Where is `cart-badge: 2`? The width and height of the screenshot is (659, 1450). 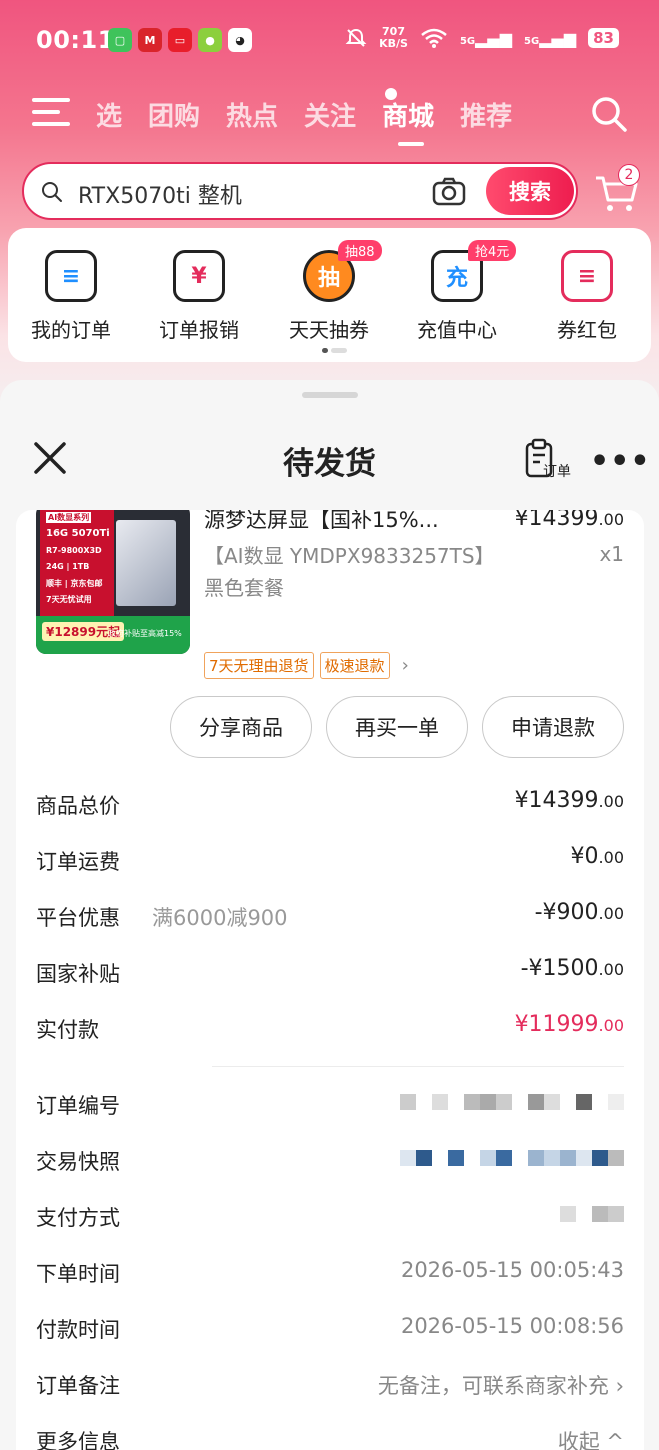
cart-badge: 2 is located at coordinates (629, 175).